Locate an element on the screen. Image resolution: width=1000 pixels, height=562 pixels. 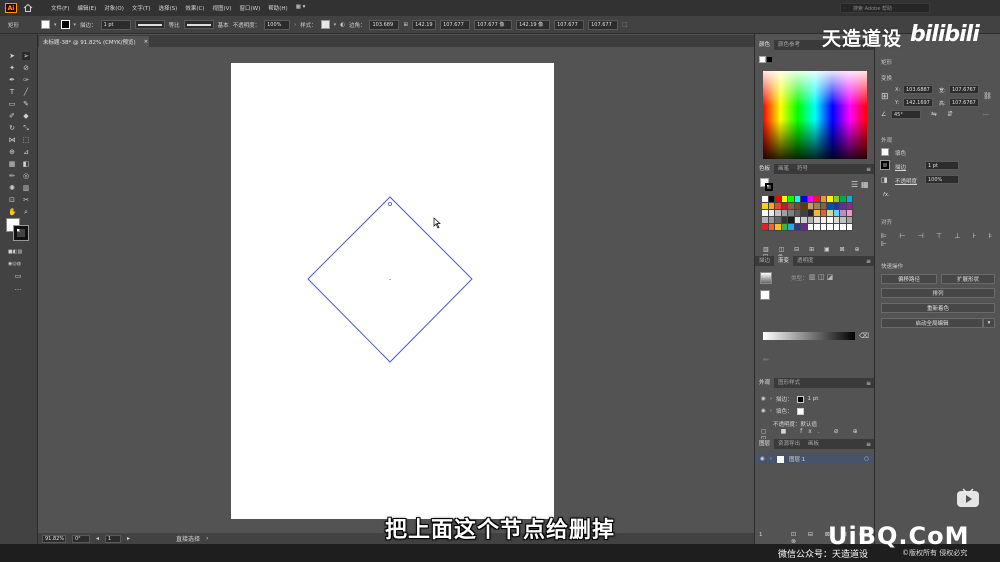
recolor-icon: ◐ is located at coordinates (342, 25).